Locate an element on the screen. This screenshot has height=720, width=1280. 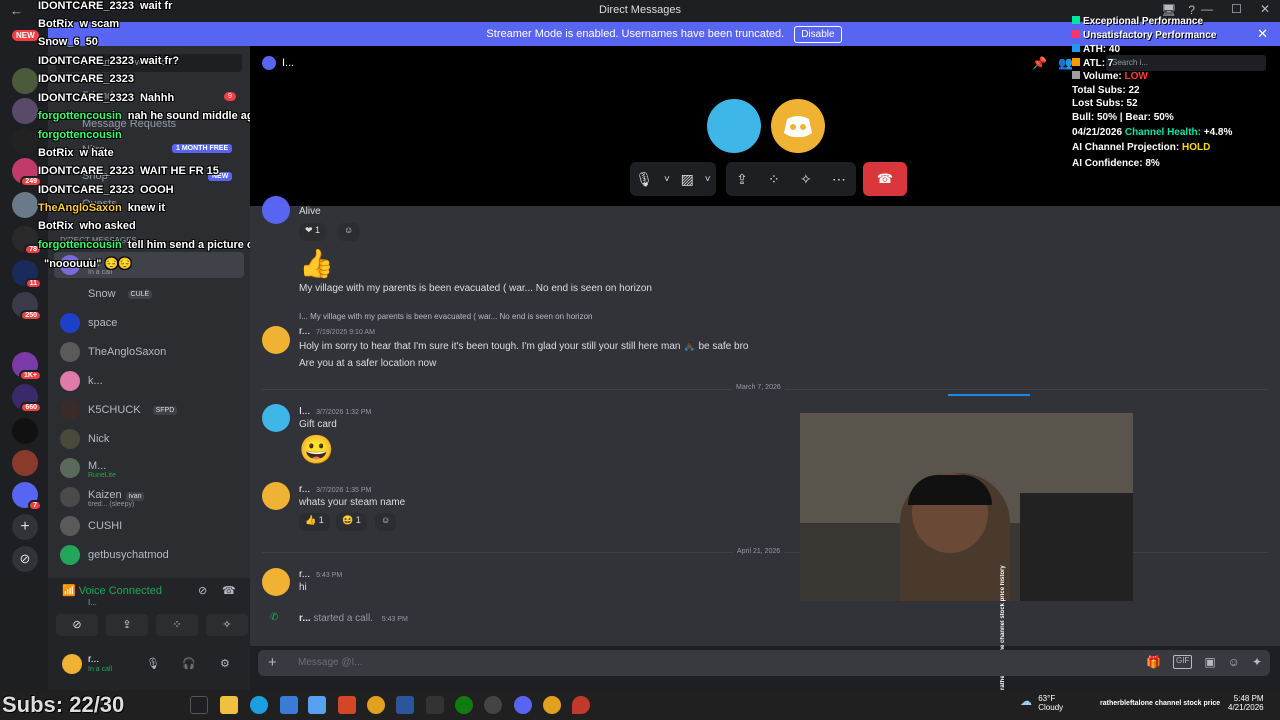
screenshare-icon: ⇪ is located at coordinates (742, 179).